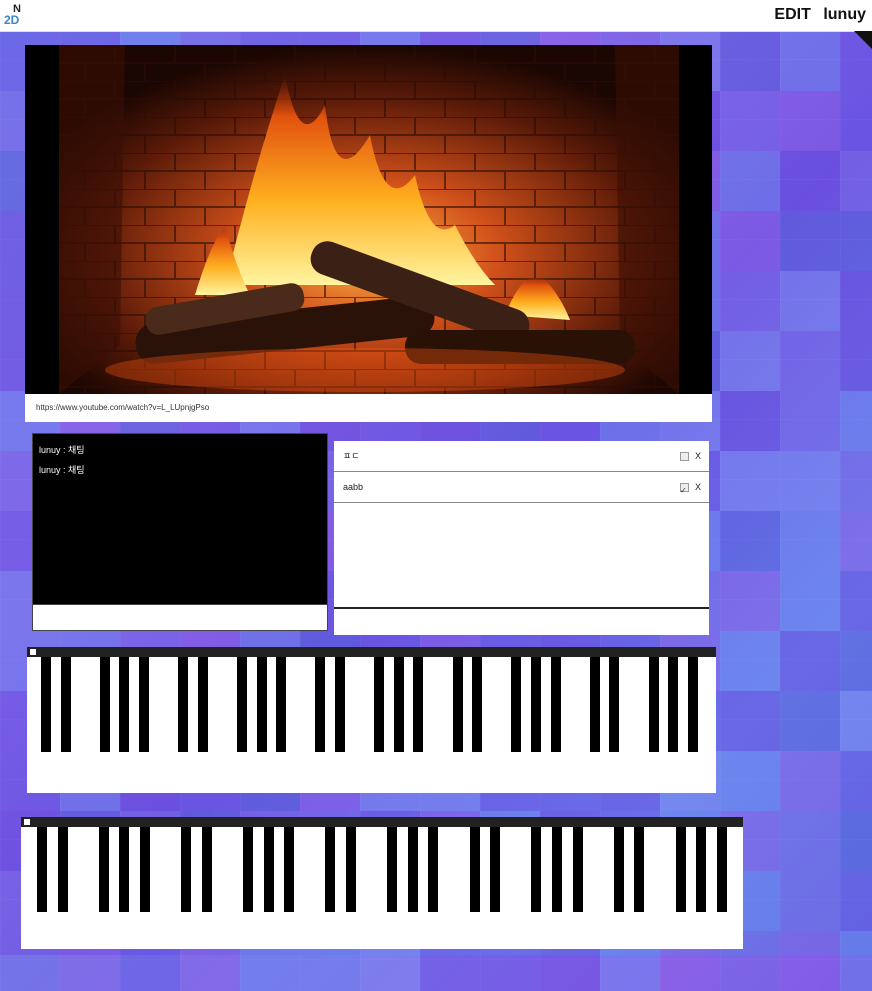 The width and height of the screenshot is (872, 991). Describe the element at coordinates (792, 14) in the screenshot. I see `edit-button: EDIT` at that location.